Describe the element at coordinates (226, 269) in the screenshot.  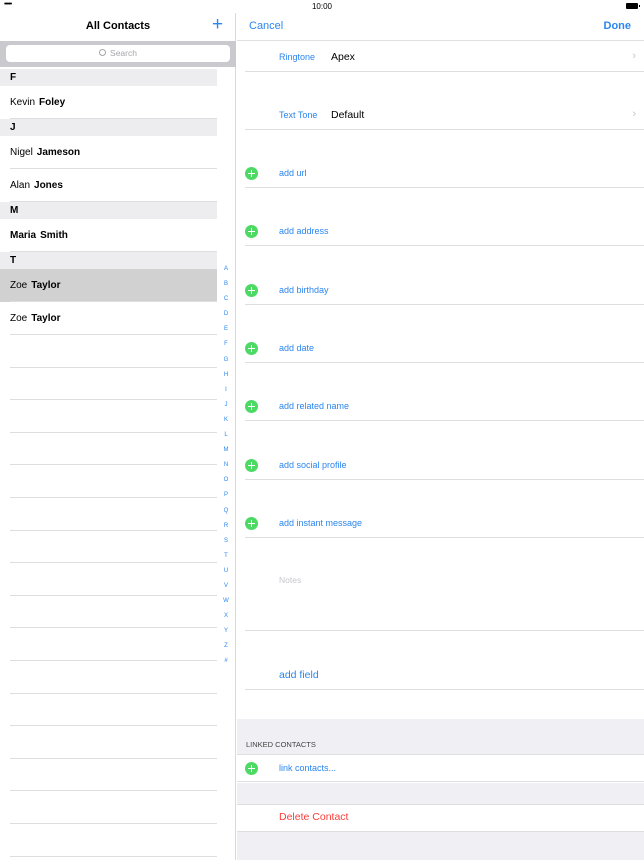
I see `index-letter: A` at that location.